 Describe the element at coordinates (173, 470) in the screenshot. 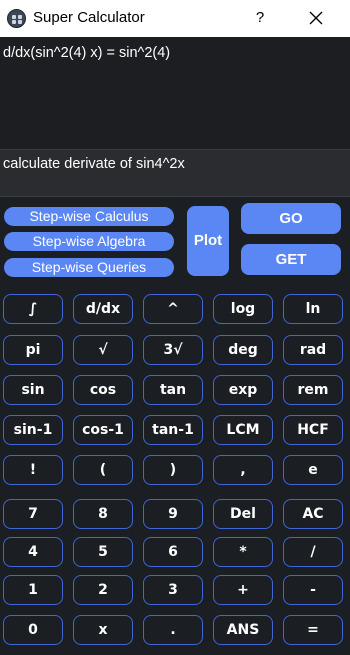

I see `key-4-2-button: )` at that location.